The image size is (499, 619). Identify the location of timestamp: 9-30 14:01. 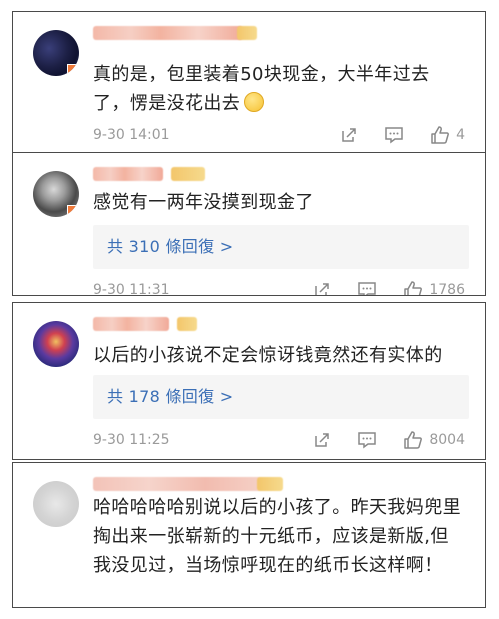
(131, 135).